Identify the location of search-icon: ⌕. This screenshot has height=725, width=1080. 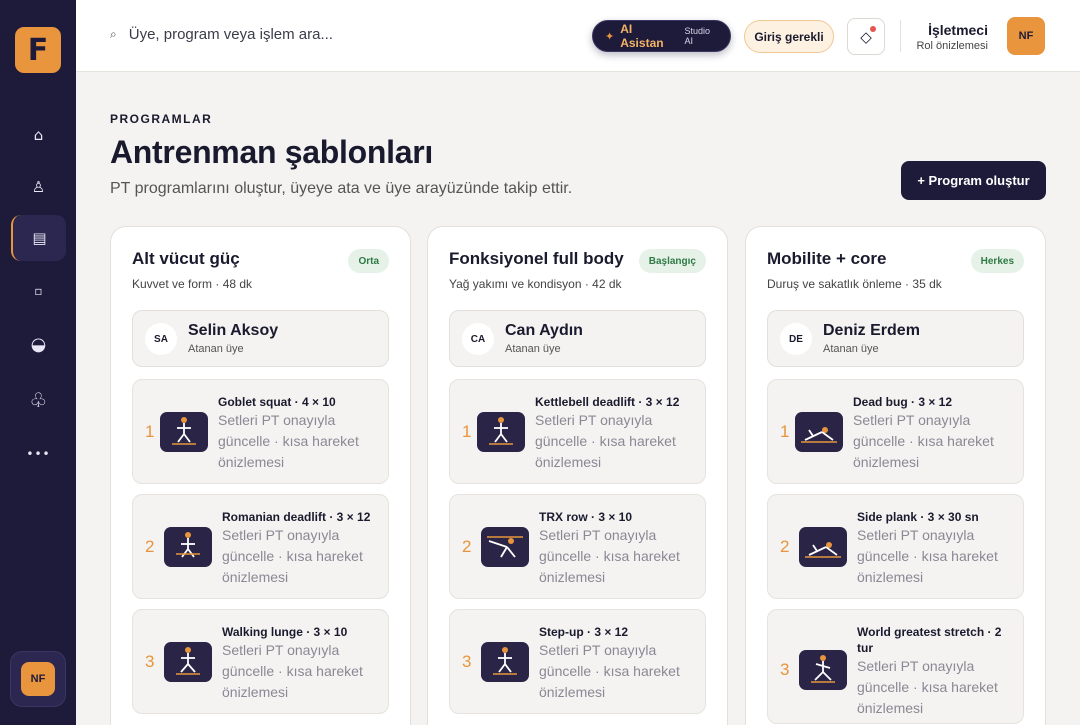
(113, 34).